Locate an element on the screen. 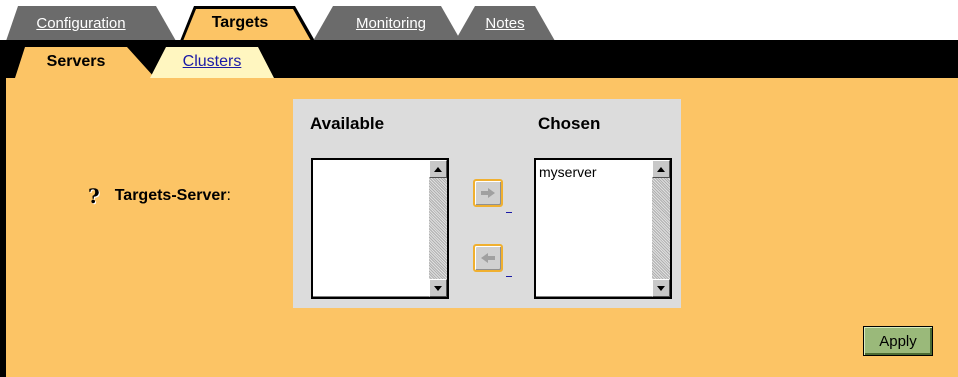 Image resolution: width=958 pixels, height=377 pixels. tab-notes: Notes is located at coordinates (510, 23).